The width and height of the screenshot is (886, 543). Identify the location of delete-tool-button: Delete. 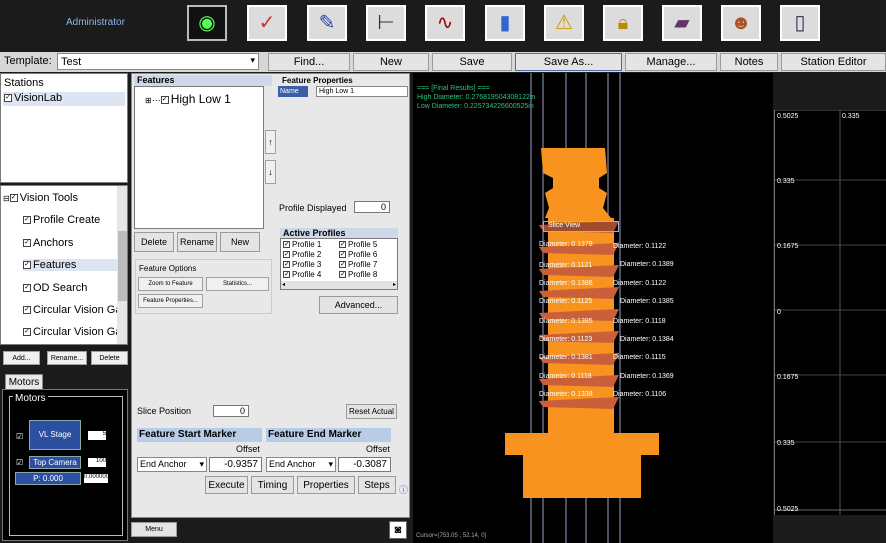
(109, 358).